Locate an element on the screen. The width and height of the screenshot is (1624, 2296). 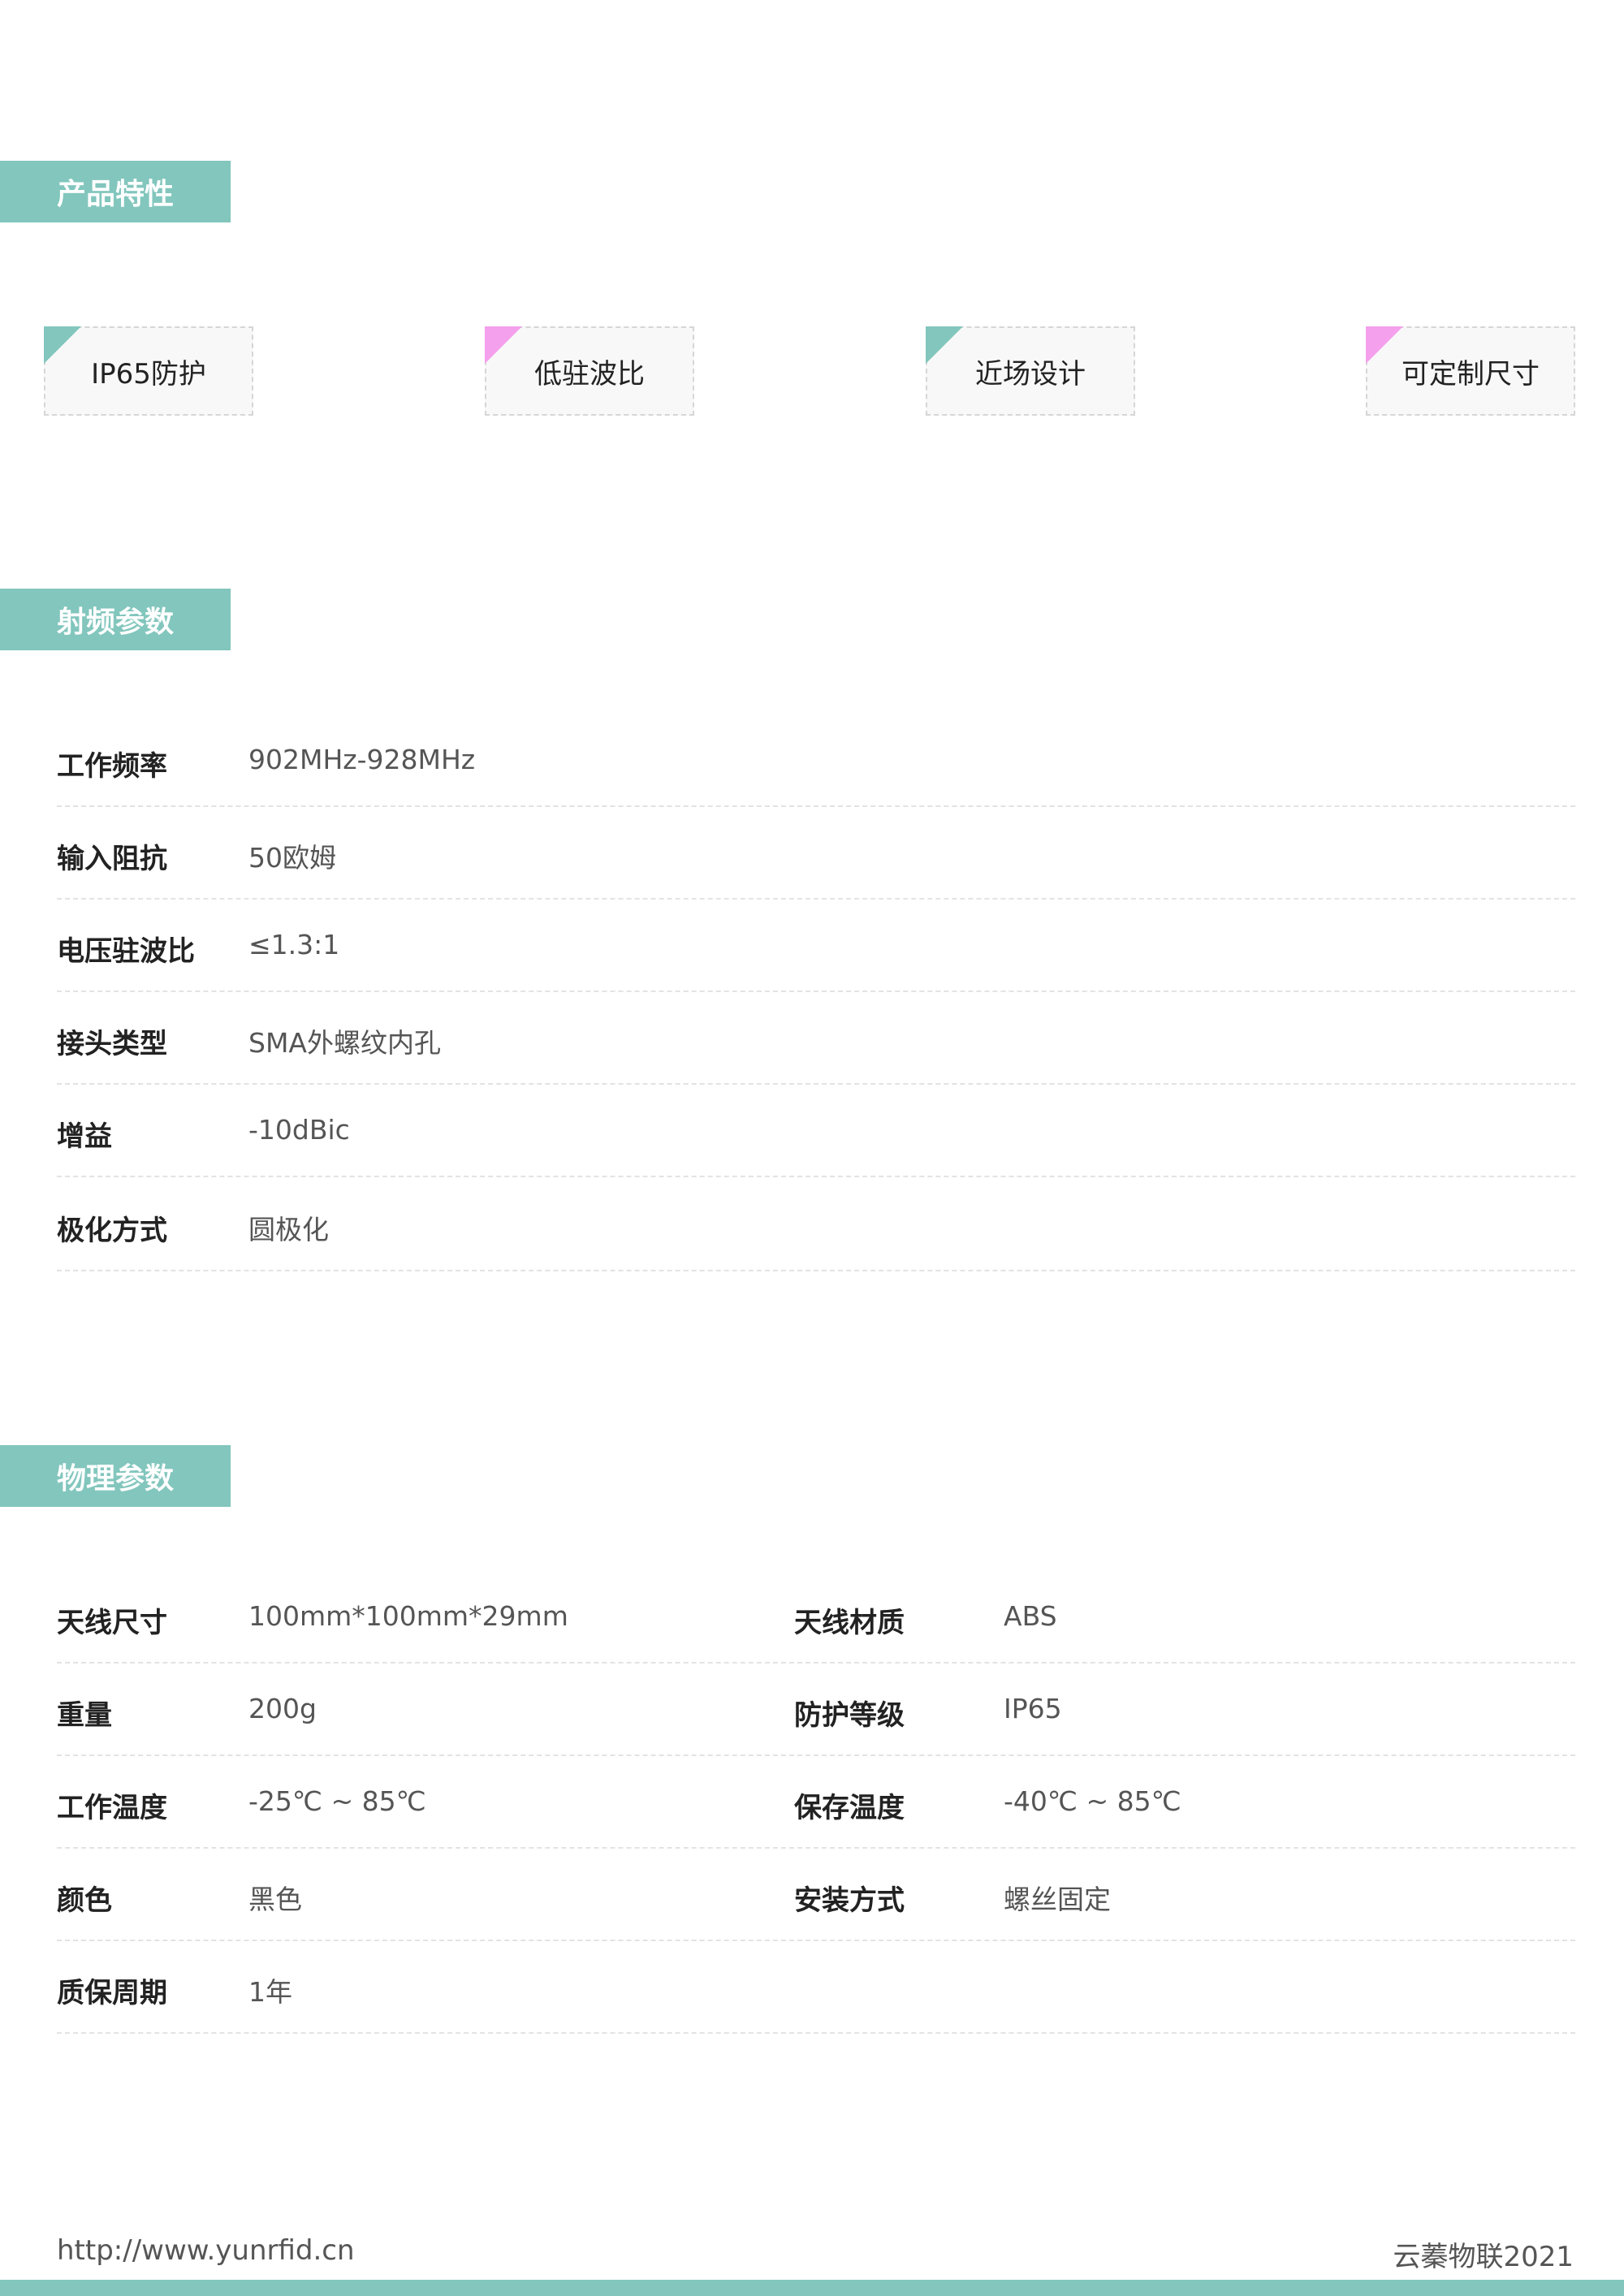
param-label: 重量 is located at coordinates (85, 1715).